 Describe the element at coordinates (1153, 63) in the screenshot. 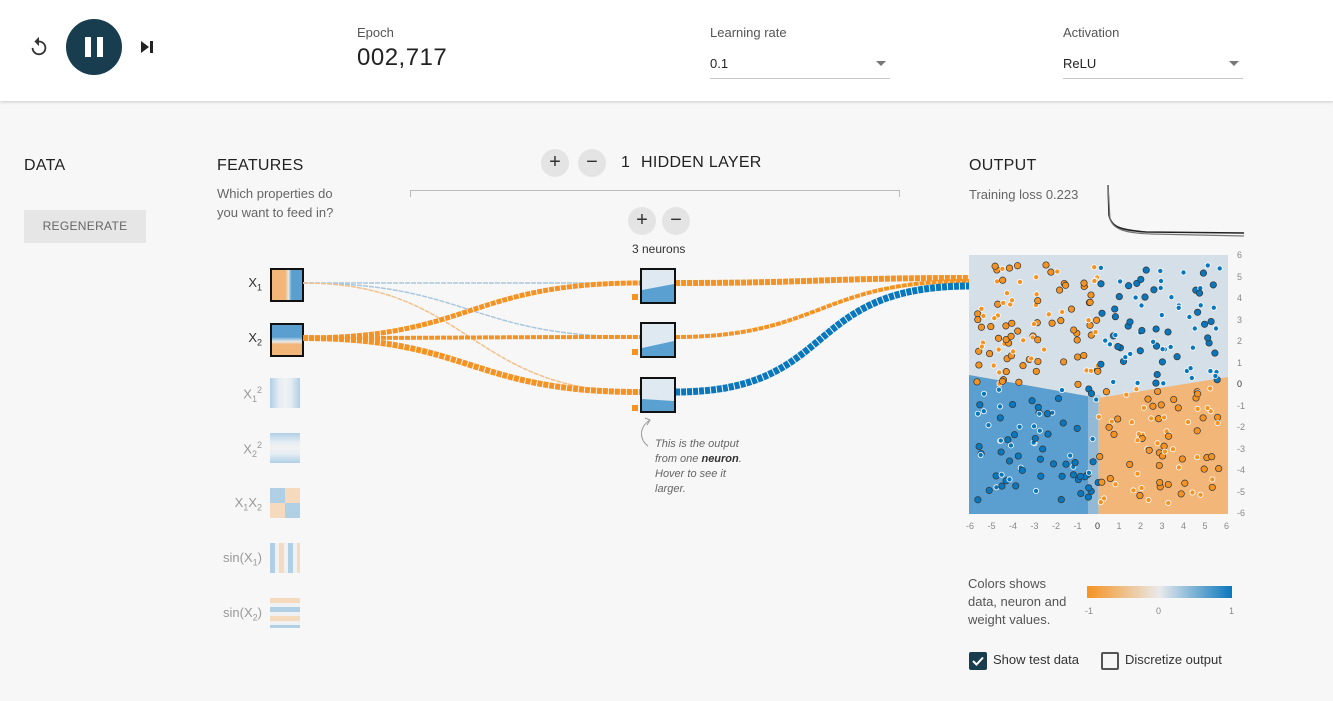

I see `activation-select: ReLU` at that location.